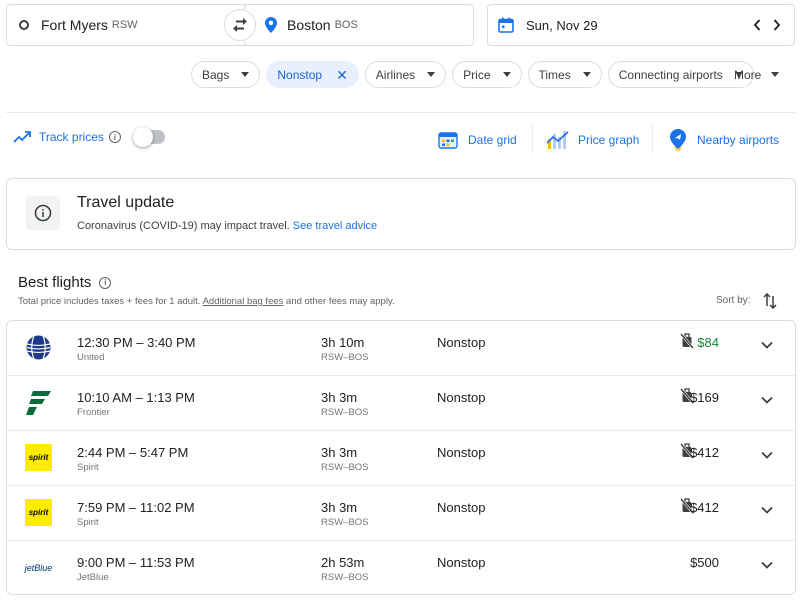 The height and width of the screenshot is (600, 800). What do you see at coordinates (704, 452) in the screenshot?
I see `flight-price: $412` at bounding box center [704, 452].